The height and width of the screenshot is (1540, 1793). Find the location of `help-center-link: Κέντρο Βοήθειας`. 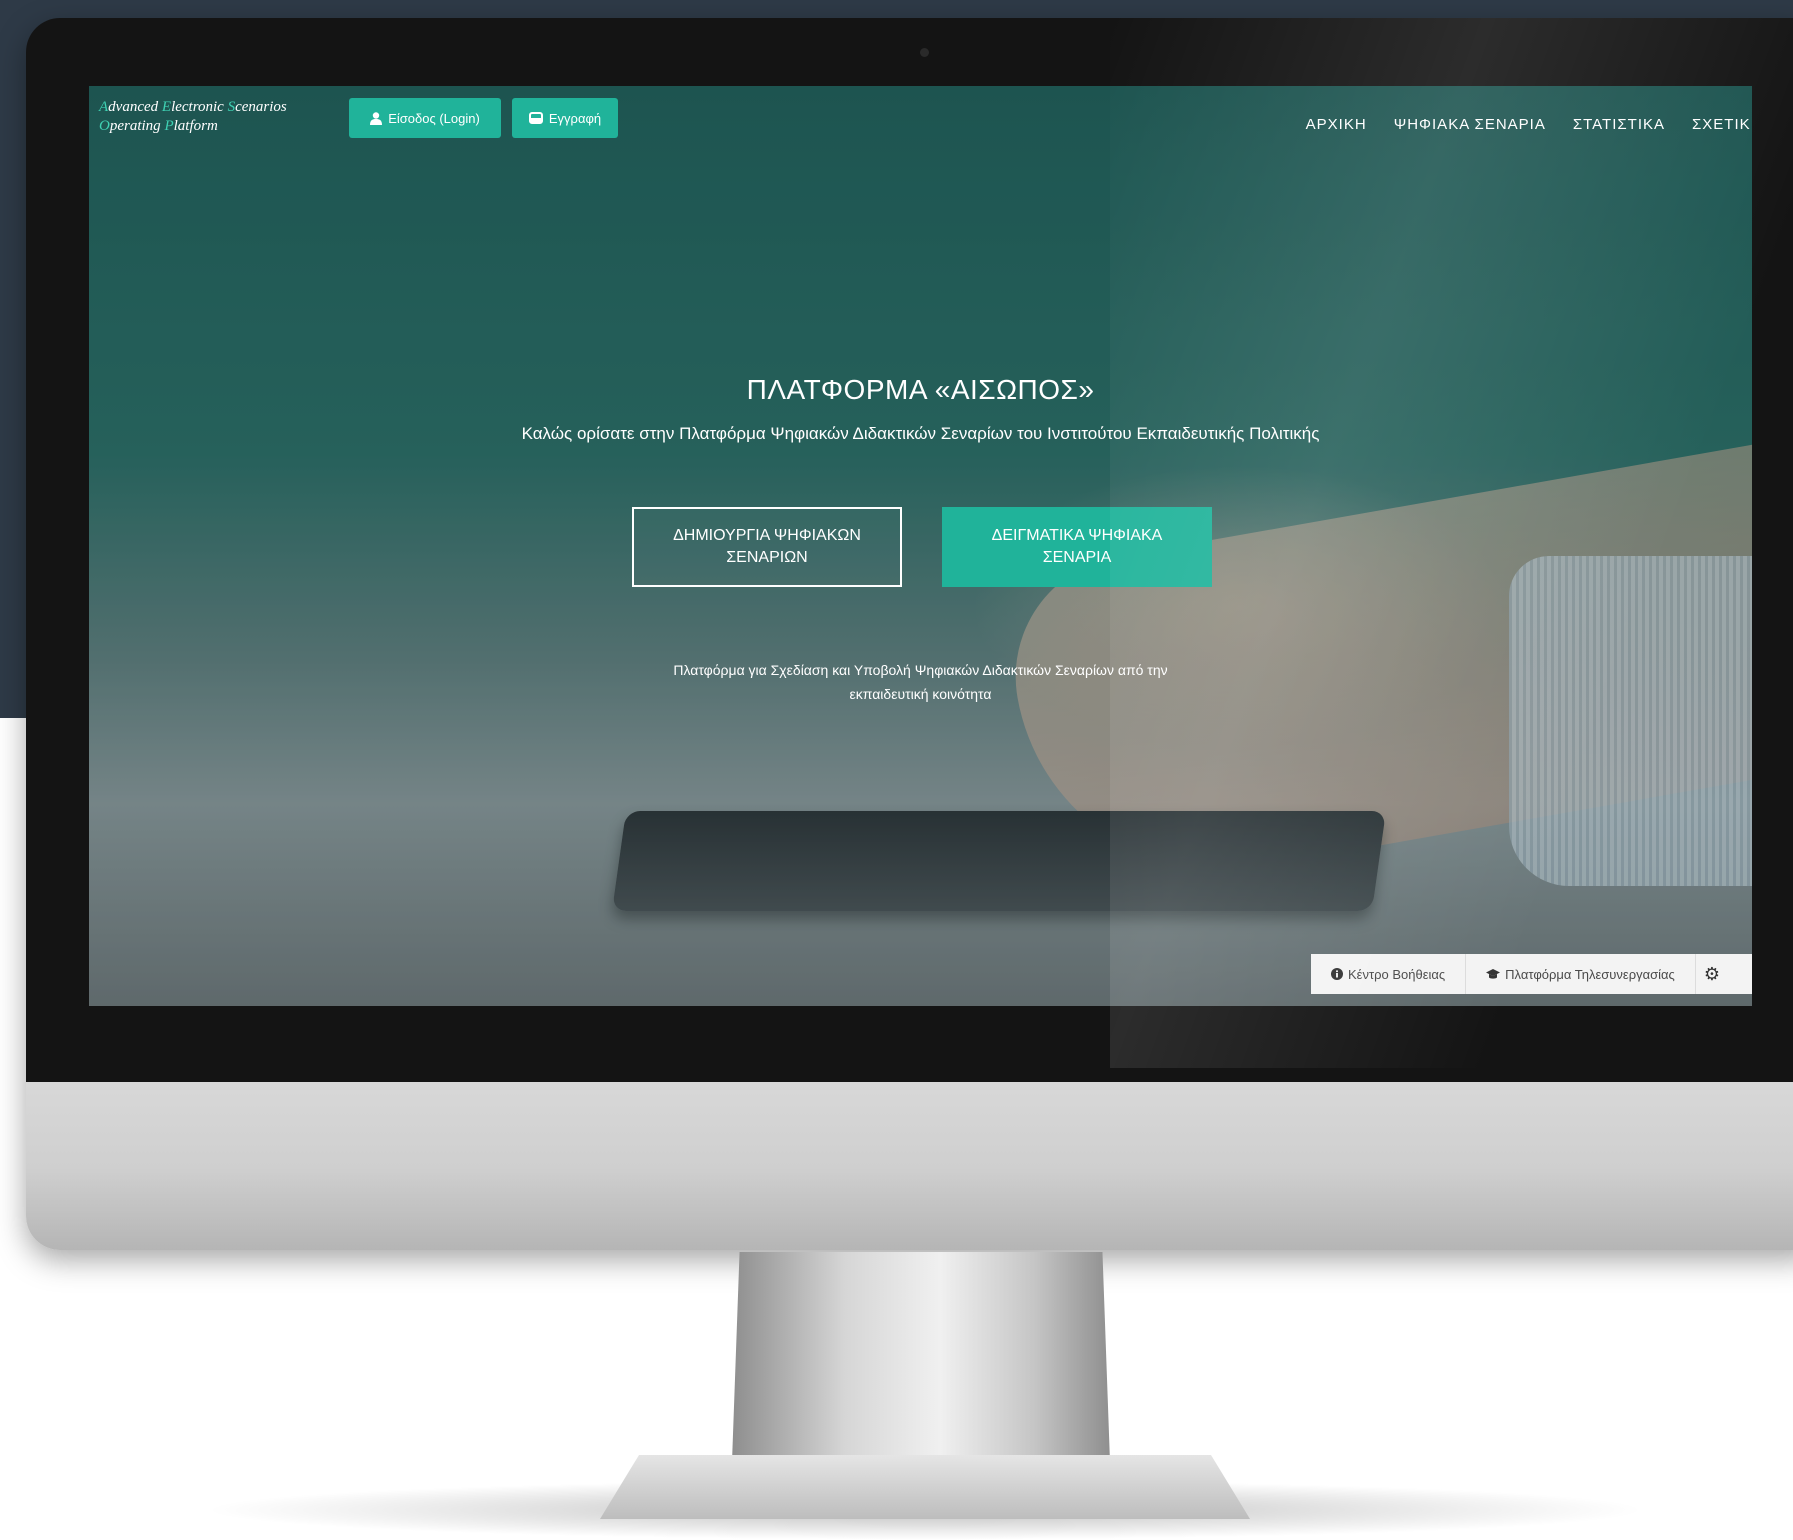

help-center-link: Κέντρο Βοήθειας is located at coordinates (1389, 974).